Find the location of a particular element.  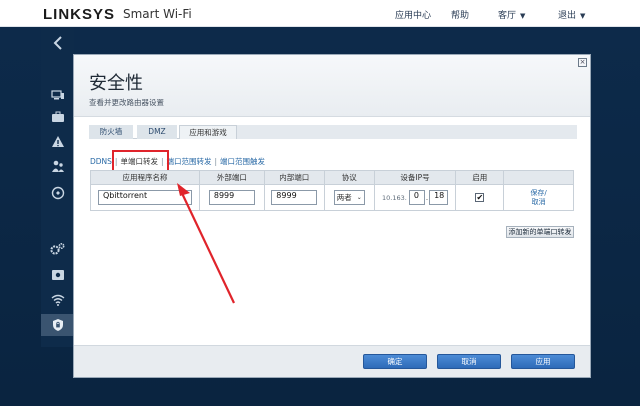

back-chevron-icon is located at coordinates (57, 43).